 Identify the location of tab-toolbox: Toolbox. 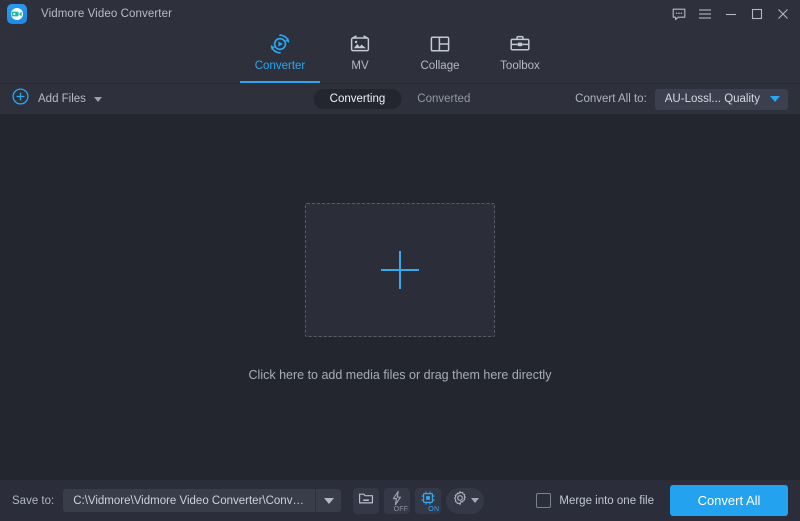
(520, 55).